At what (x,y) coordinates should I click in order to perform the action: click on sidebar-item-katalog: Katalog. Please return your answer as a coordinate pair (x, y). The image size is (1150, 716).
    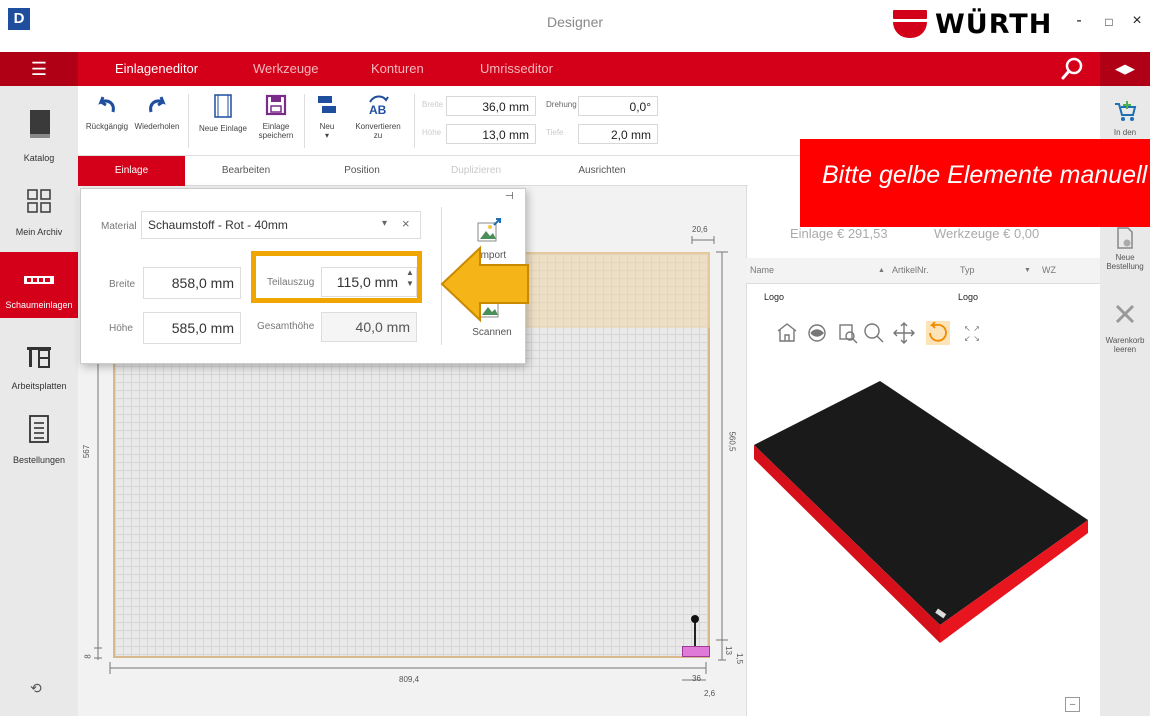
    Looking at the image, I should click on (39, 126).